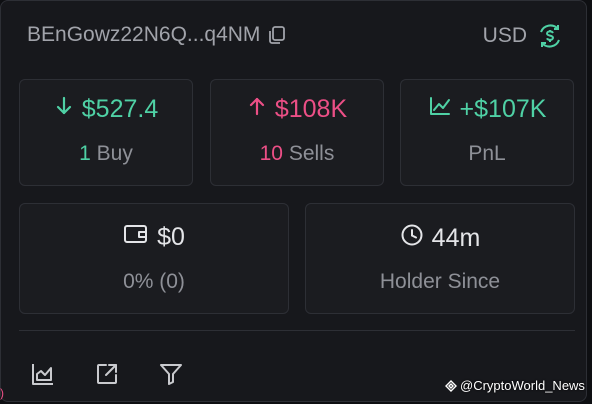  I want to click on watermark: @CryptoWorld_News, so click(515, 385).